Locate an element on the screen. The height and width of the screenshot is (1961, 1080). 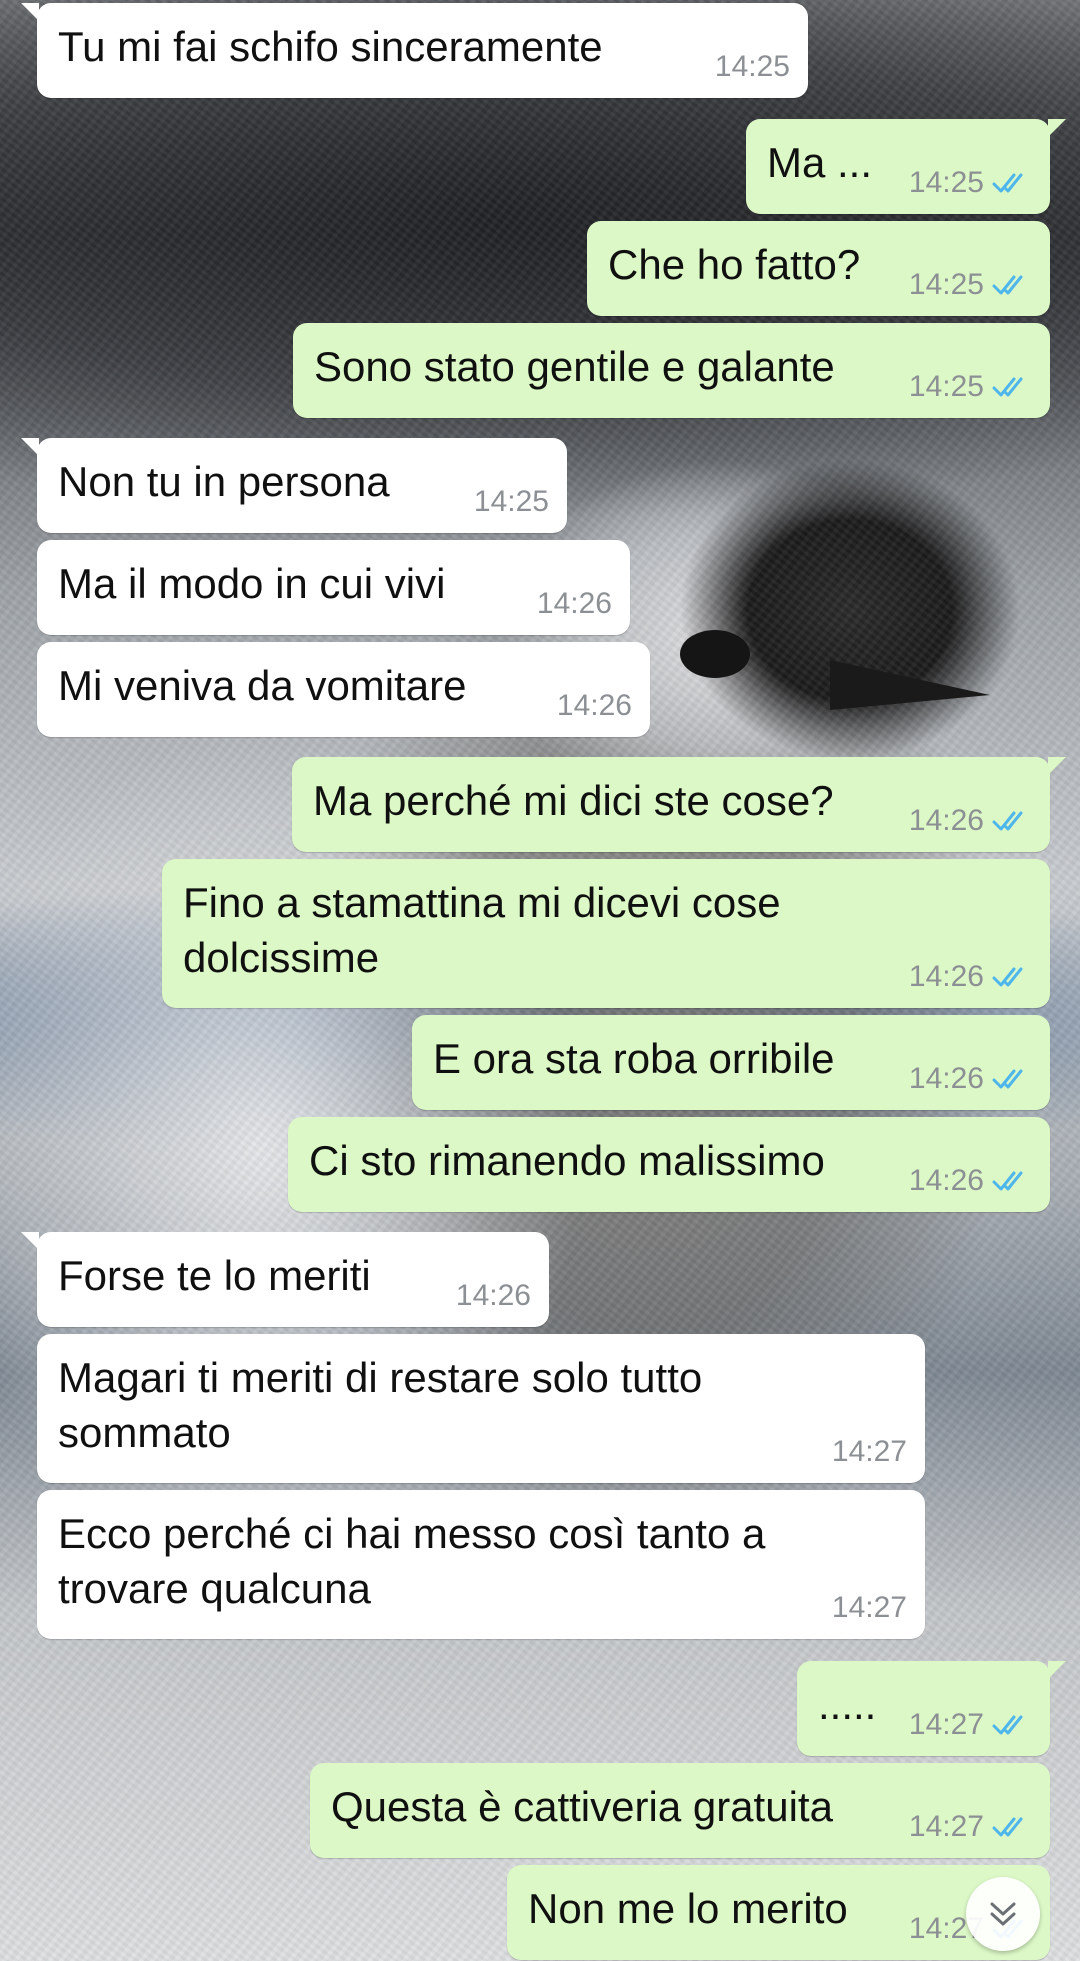
message-bubble-incoming: Ma il modo in cui vivi 14:26 is located at coordinates (333, 587).